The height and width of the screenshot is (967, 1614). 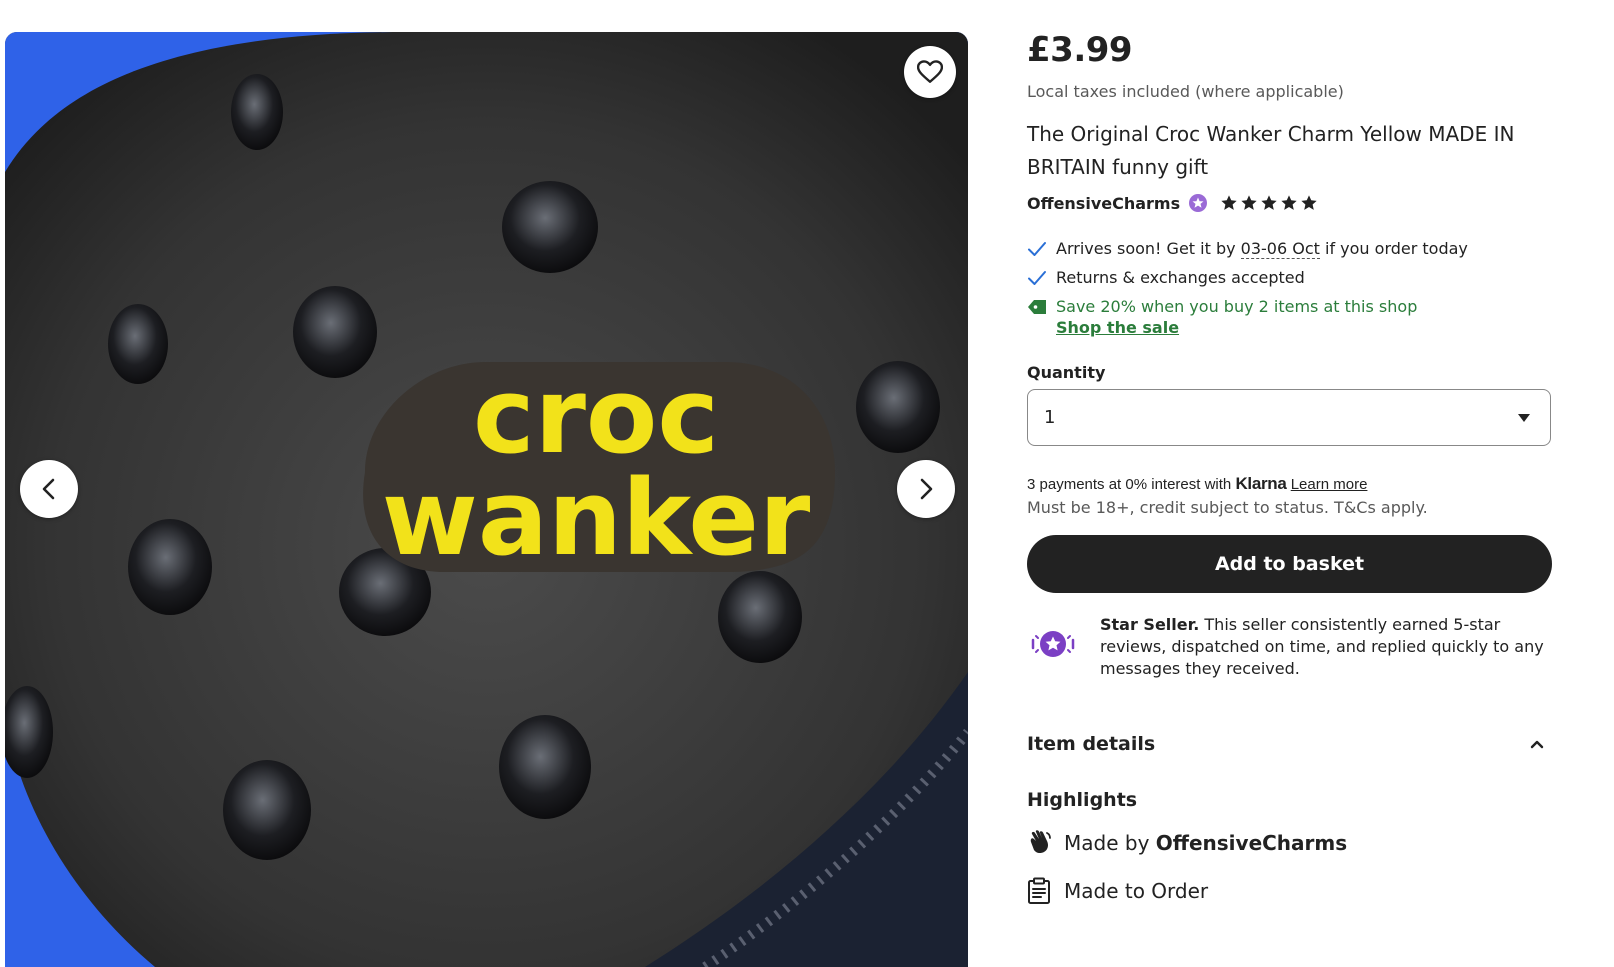 What do you see at coordinates (1050, 417) in the screenshot?
I see `quantity-selected-value: 1` at bounding box center [1050, 417].